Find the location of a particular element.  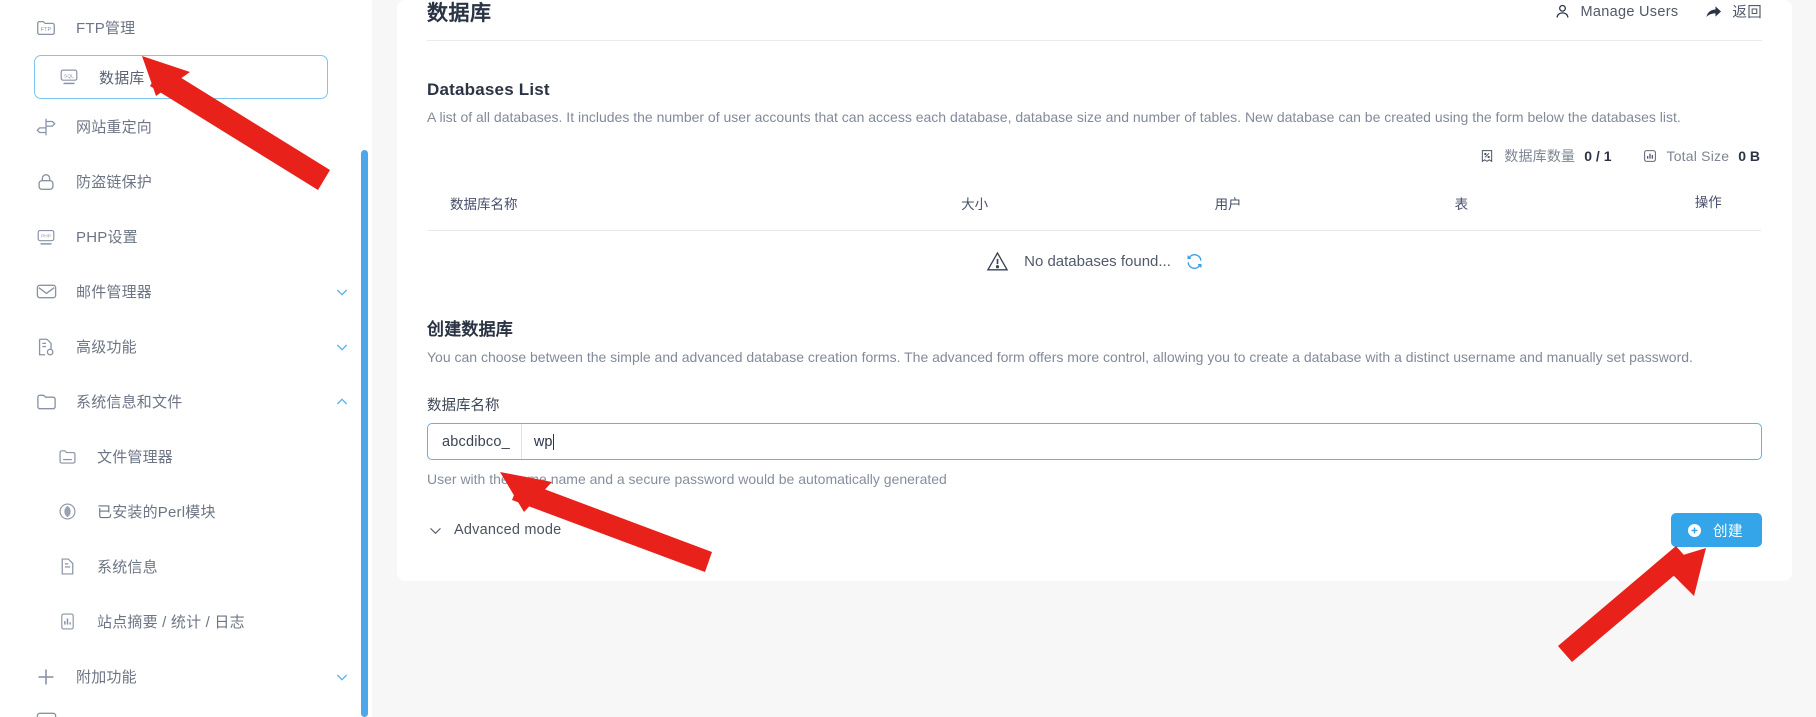

sidebar-group-addons: 附加功能 is located at coordinates (186, 676).